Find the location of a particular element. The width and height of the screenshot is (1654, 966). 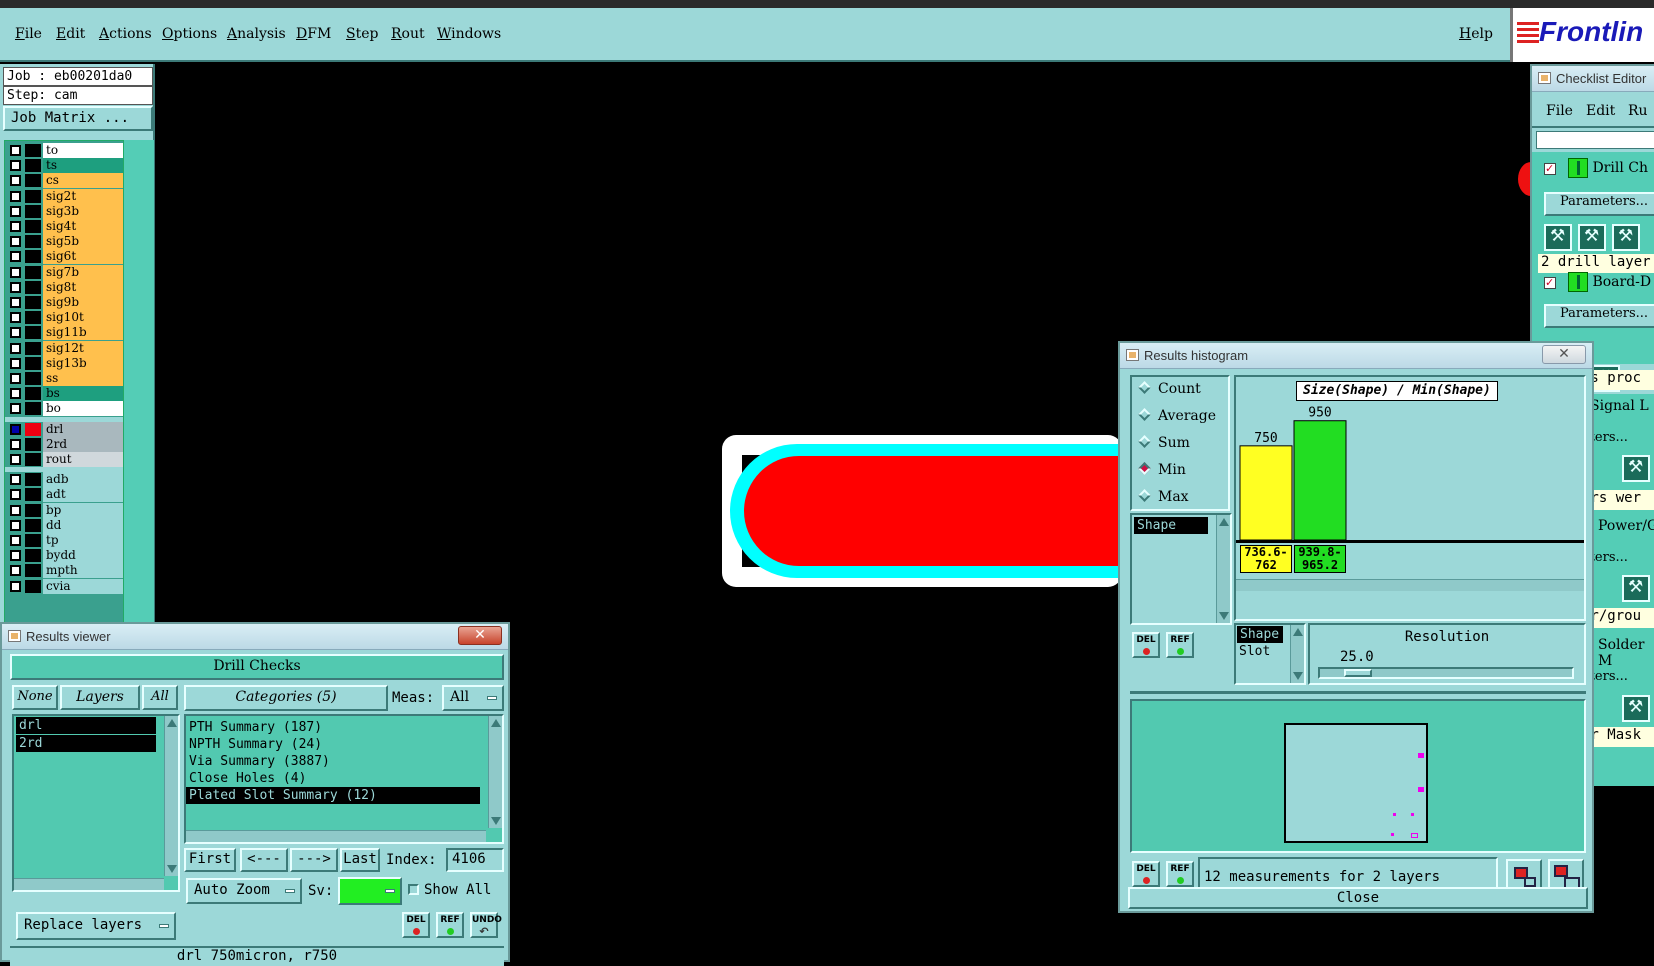

histogram-bar is located at coordinates (1266, 493).